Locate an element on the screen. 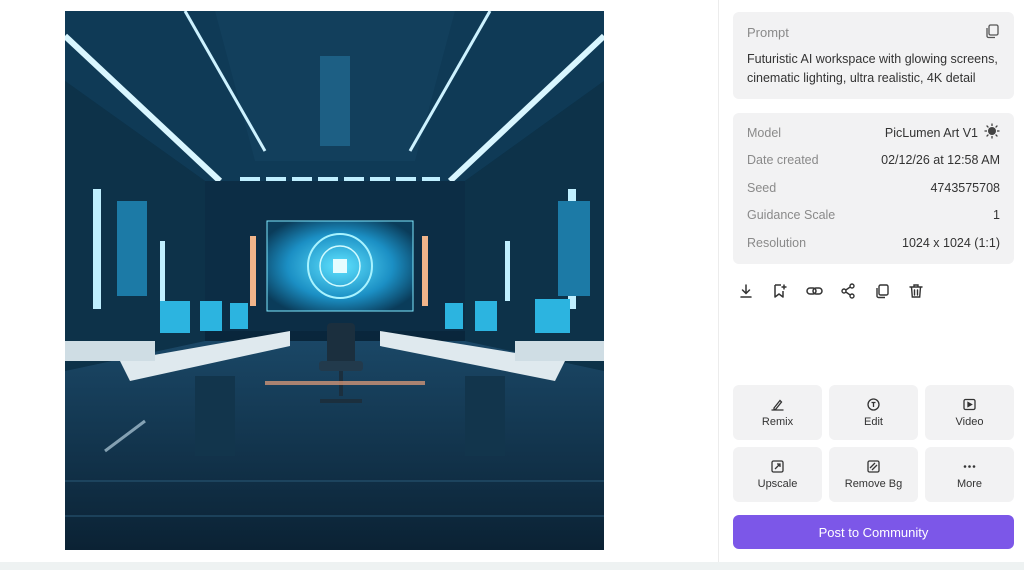  upscale-button: Upscale is located at coordinates (777, 474).